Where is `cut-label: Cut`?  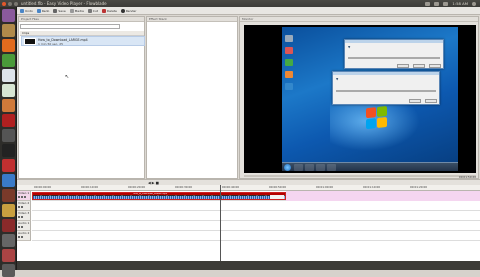
cut-label: Cut is located at coordinates (95, 10).